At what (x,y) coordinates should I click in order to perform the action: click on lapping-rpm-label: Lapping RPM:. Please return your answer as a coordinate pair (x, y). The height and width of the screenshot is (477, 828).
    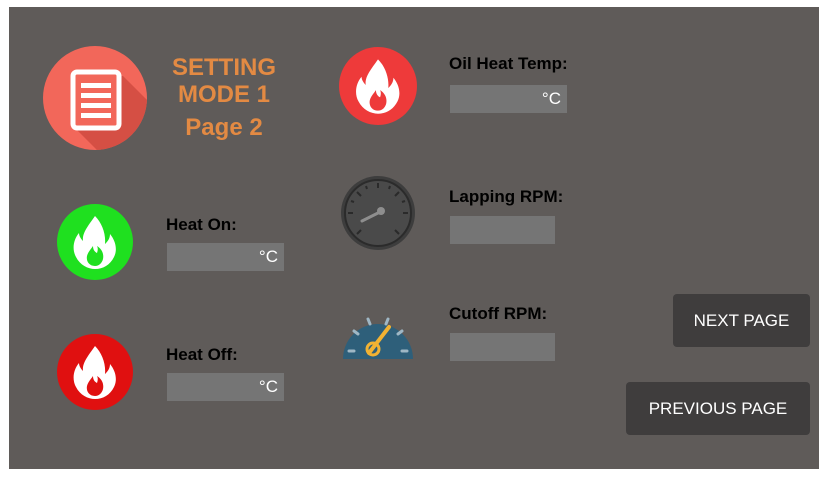
    Looking at the image, I should click on (506, 196).